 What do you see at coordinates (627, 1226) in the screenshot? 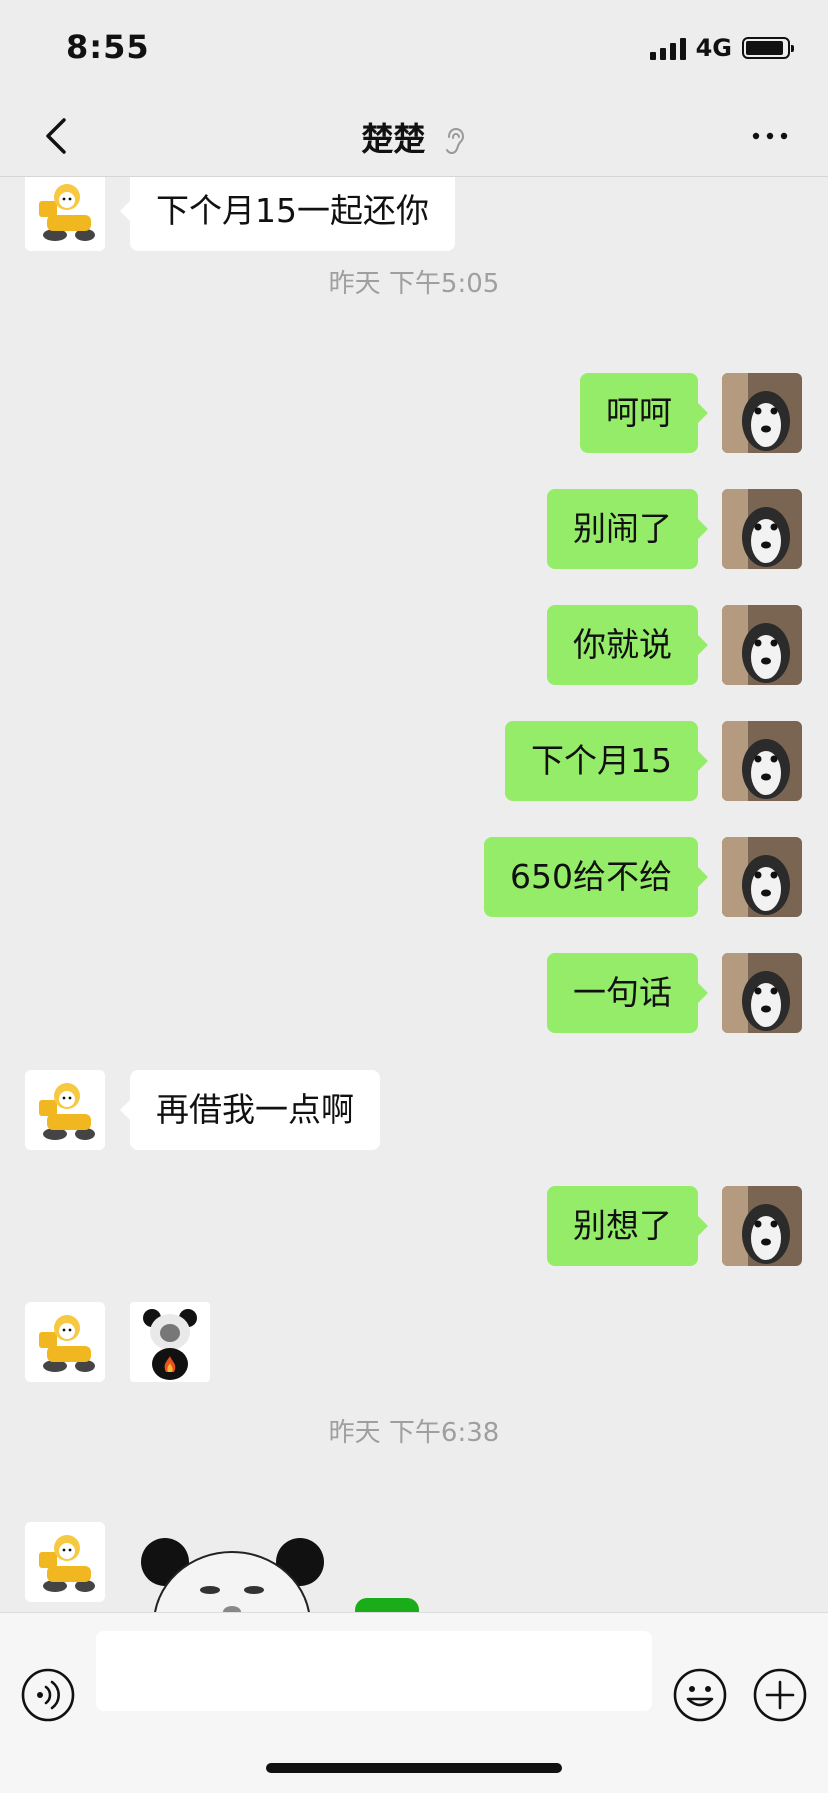
I see `message-bubble: 别想了` at bounding box center [627, 1226].